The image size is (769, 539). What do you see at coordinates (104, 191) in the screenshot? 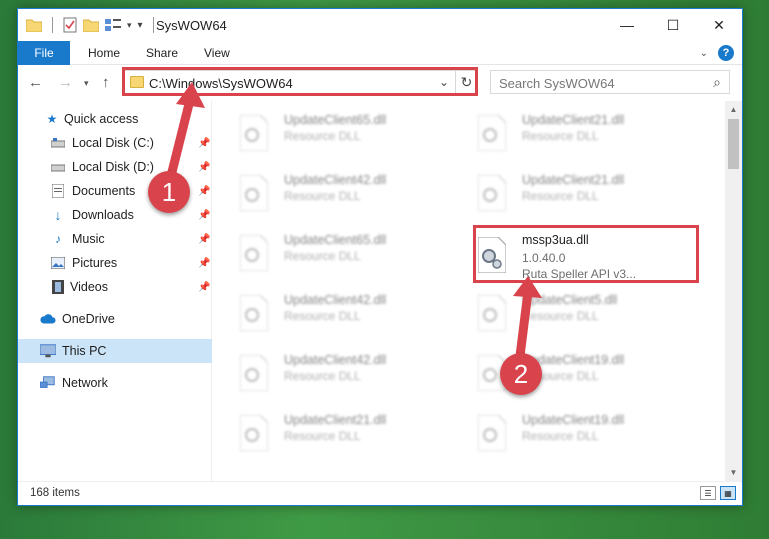
I see `sidebar-item-label: Documents` at bounding box center [104, 191].